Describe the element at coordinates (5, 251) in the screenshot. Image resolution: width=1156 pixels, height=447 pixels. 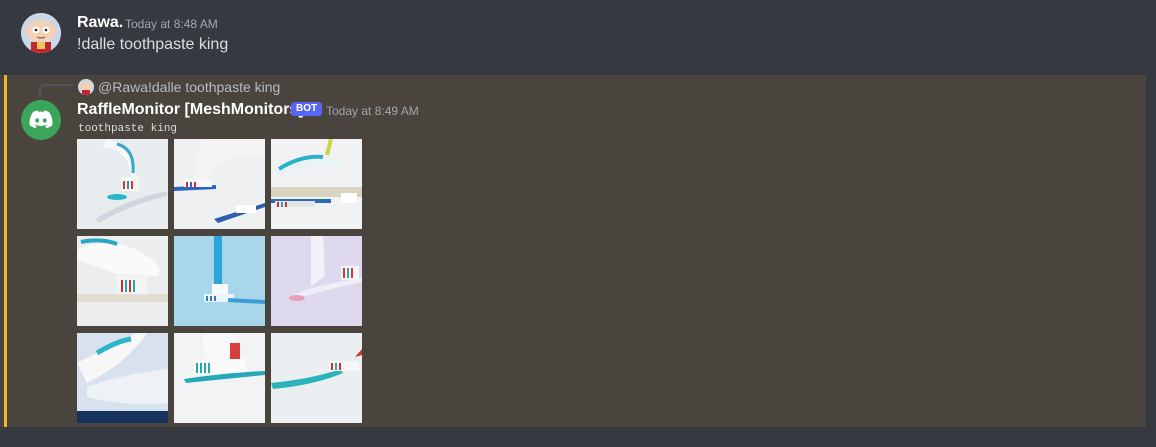
I see `mention-bar` at that location.